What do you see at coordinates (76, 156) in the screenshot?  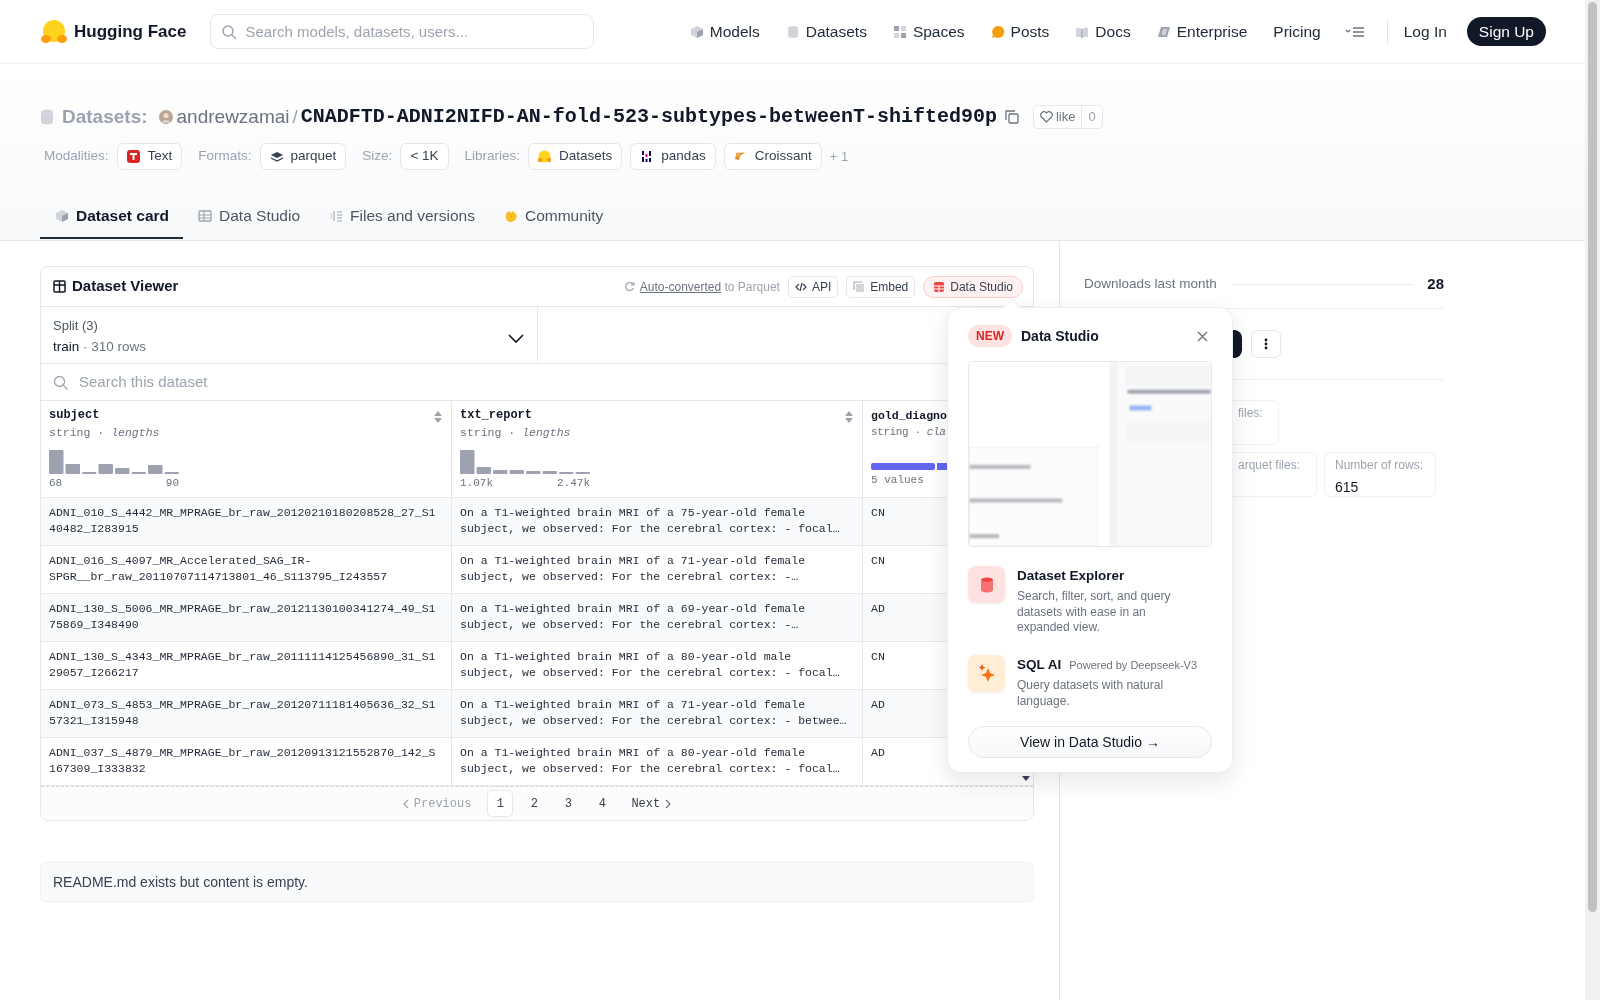 I see `tag-group-label: Modalities:` at bounding box center [76, 156].